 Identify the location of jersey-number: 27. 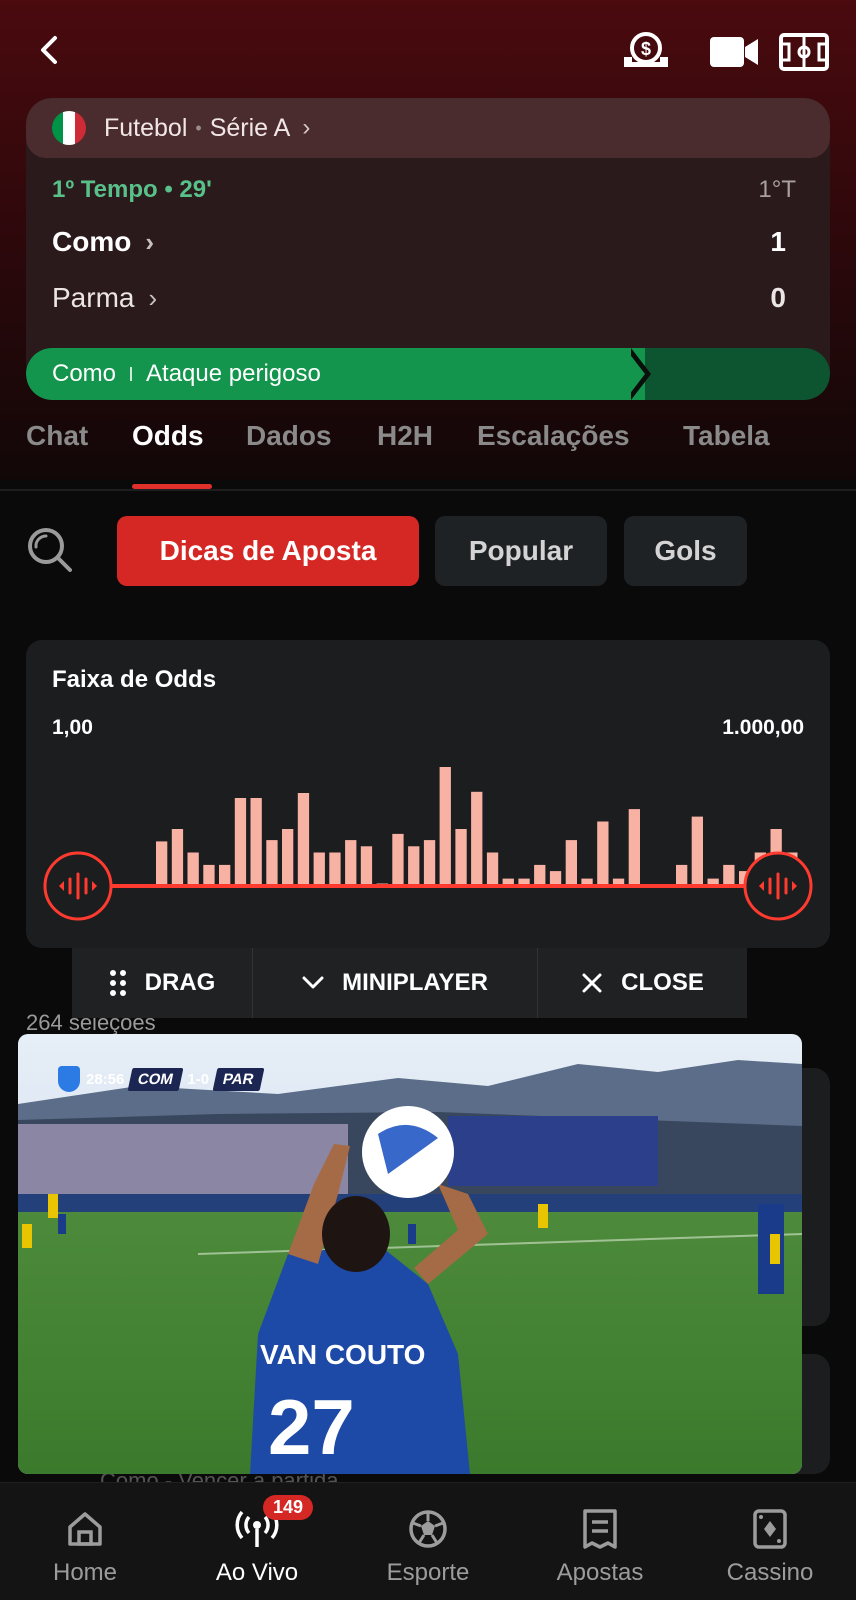
(311, 1427).